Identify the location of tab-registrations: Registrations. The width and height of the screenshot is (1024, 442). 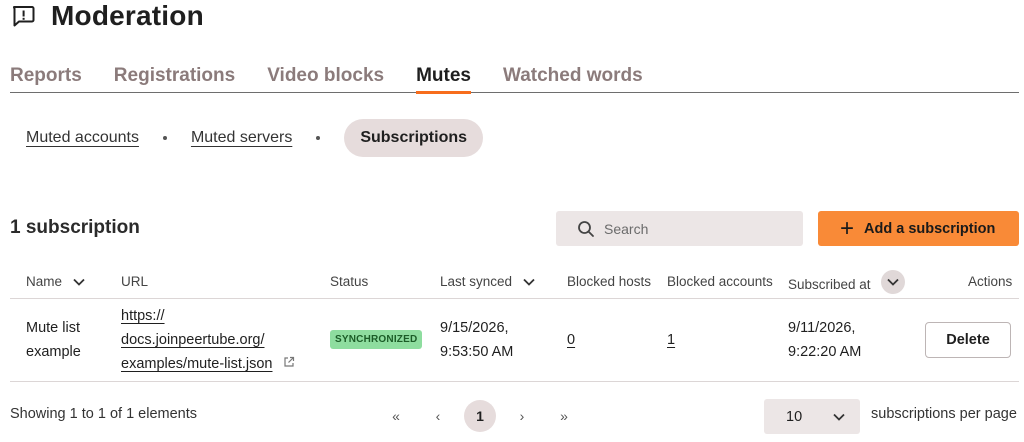
(174, 77).